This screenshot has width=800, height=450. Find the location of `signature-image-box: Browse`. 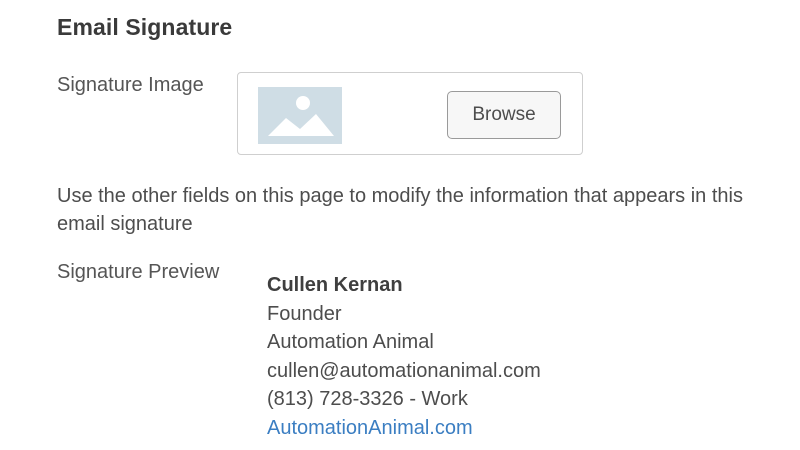

signature-image-box: Browse is located at coordinates (410, 113).